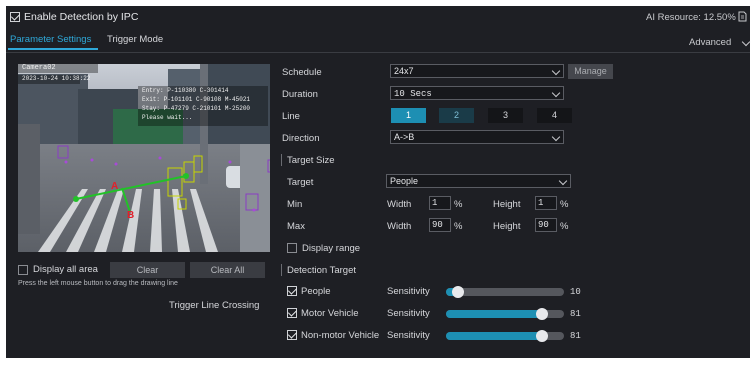  What do you see at coordinates (227, 270) in the screenshot?
I see `clear-all-button: Clear All` at bounding box center [227, 270].